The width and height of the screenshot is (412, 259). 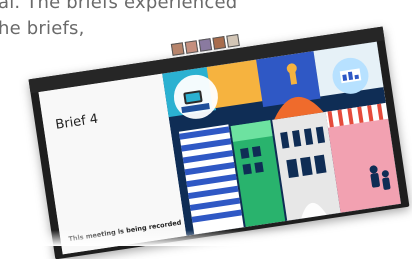 What do you see at coordinates (42, 28) in the screenshot?
I see `document-line-2: he briefs,` at bounding box center [42, 28].